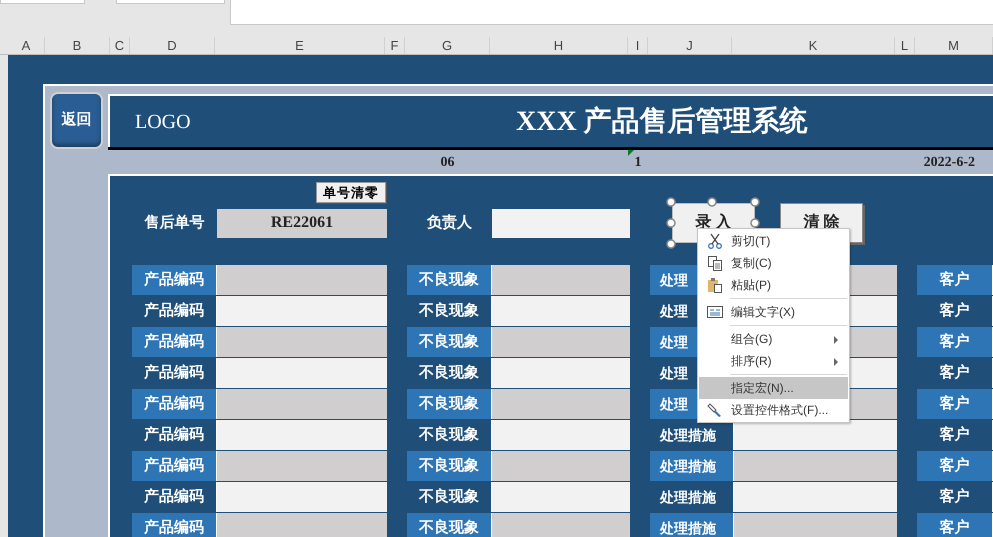 This screenshot has height=537, width=993. I want to click on column-header: B, so click(77, 45).